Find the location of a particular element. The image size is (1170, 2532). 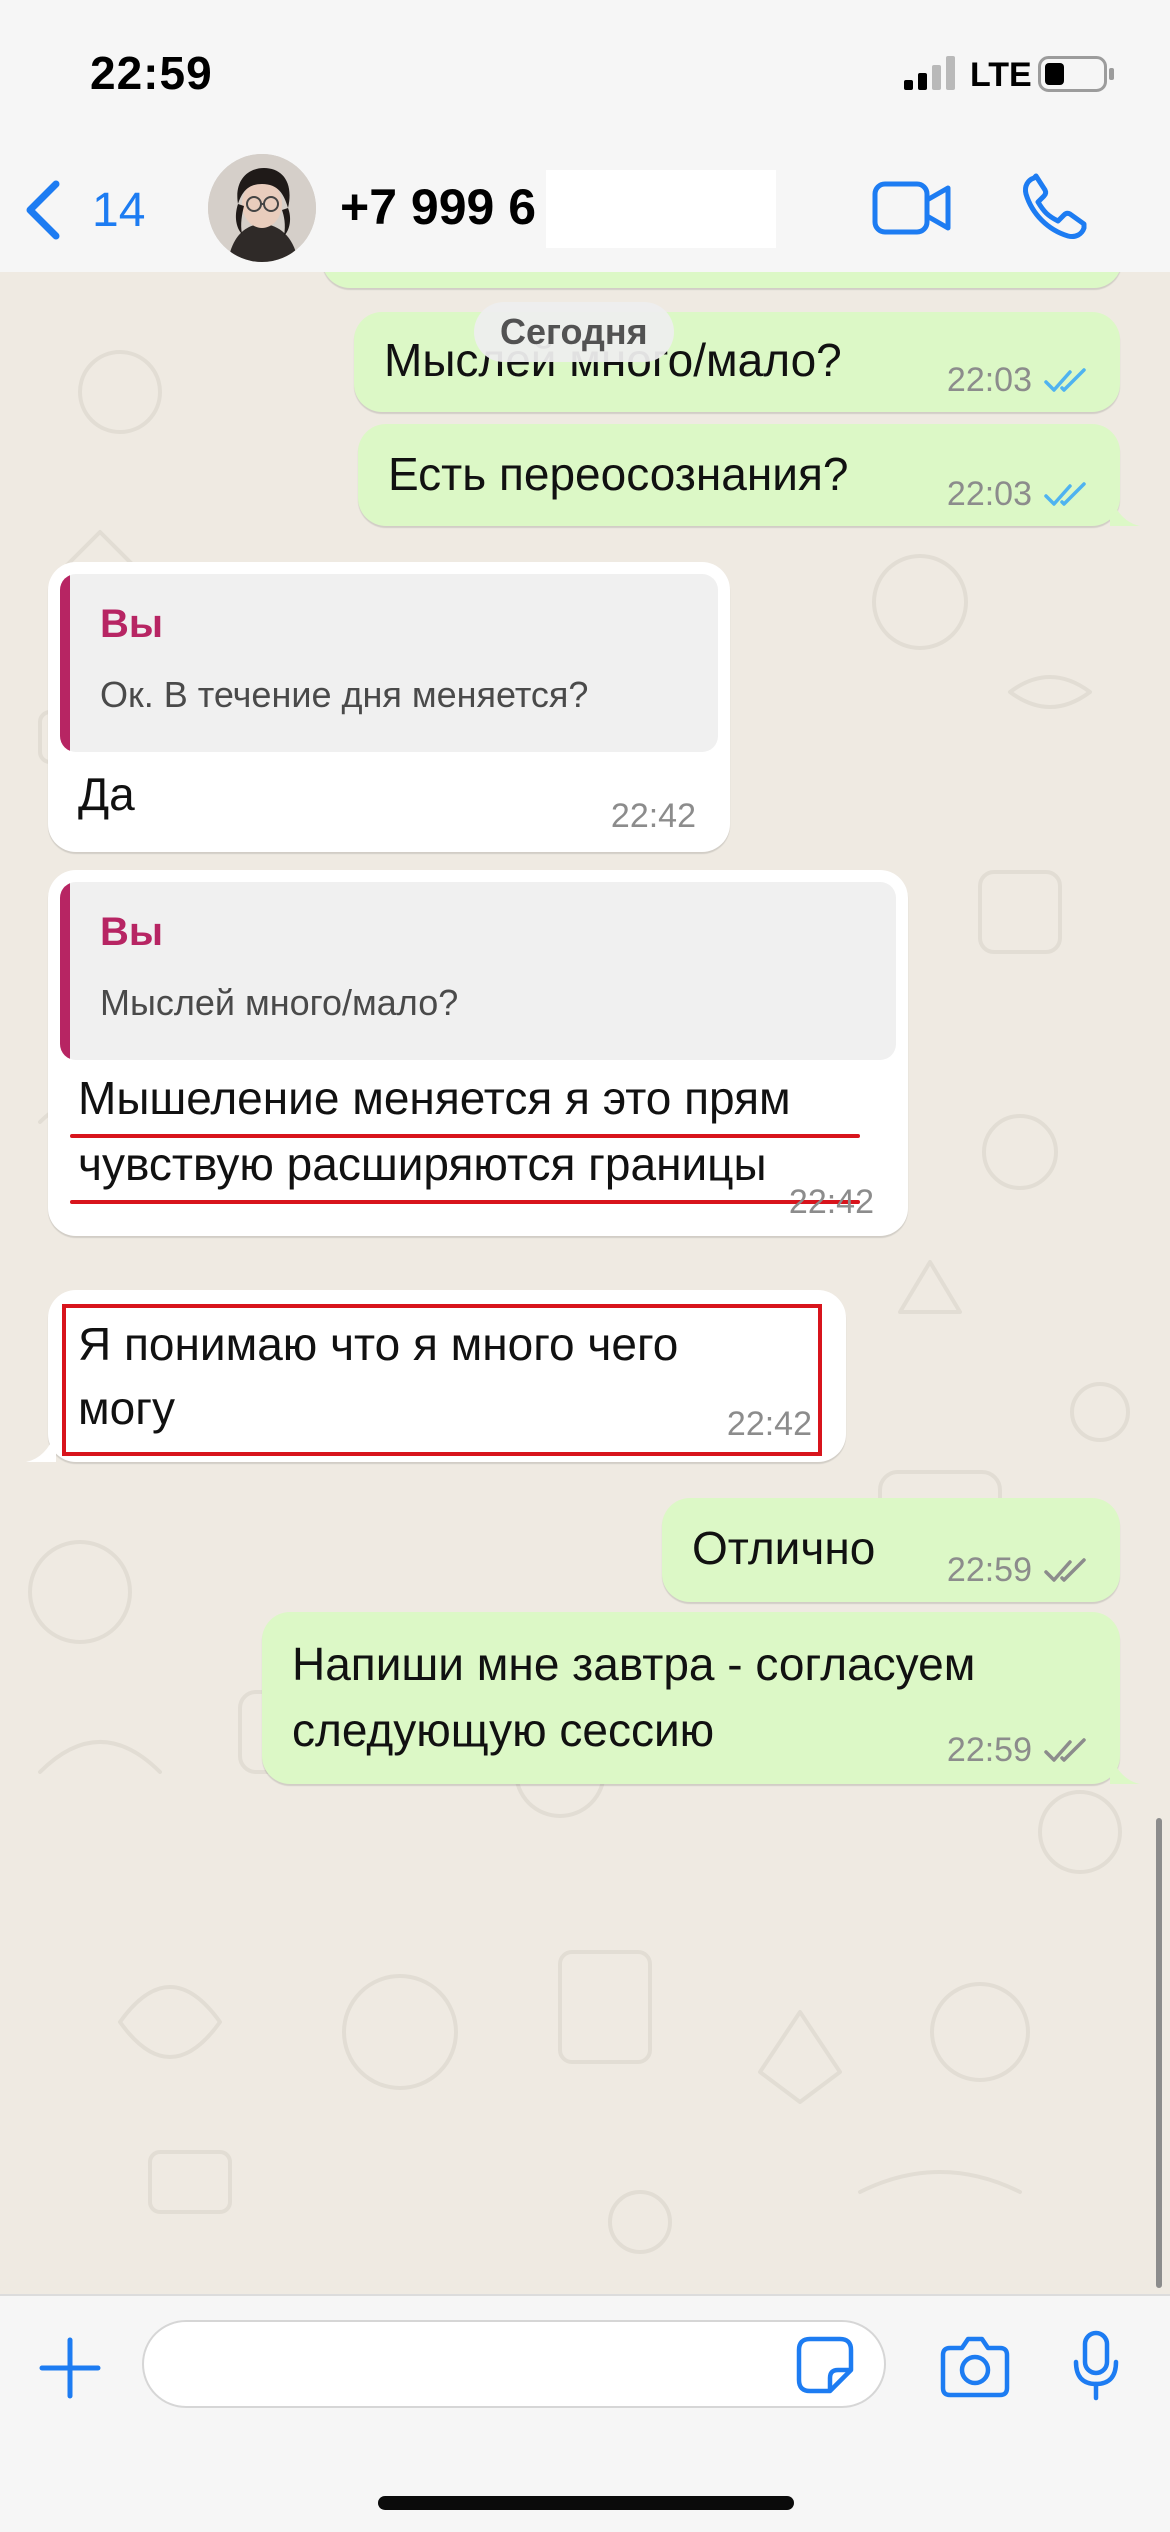

video-camera-icon is located at coordinates (912, 208).